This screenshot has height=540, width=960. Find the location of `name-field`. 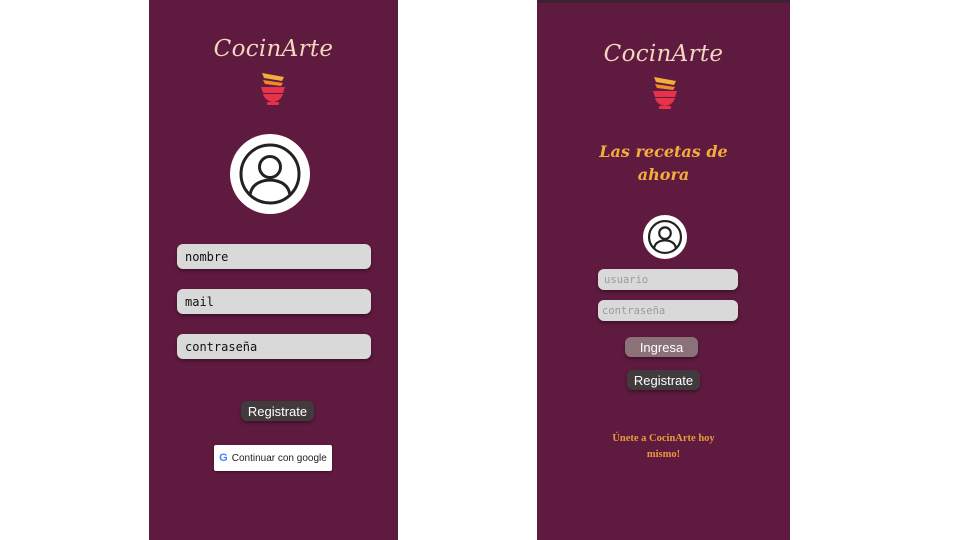

name-field is located at coordinates (274, 256).